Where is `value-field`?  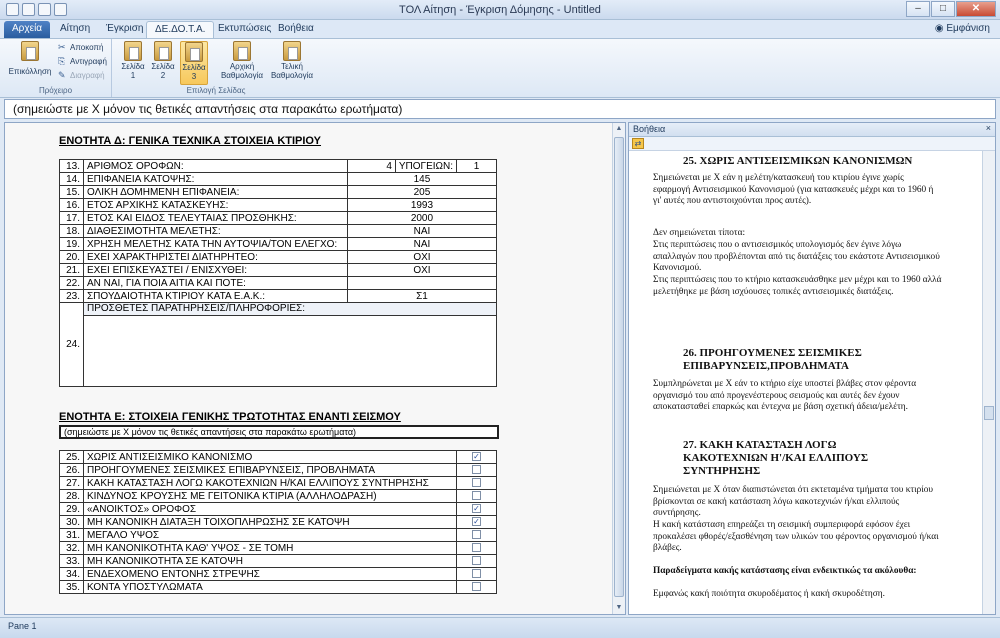 value-field is located at coordinates (422, 283).